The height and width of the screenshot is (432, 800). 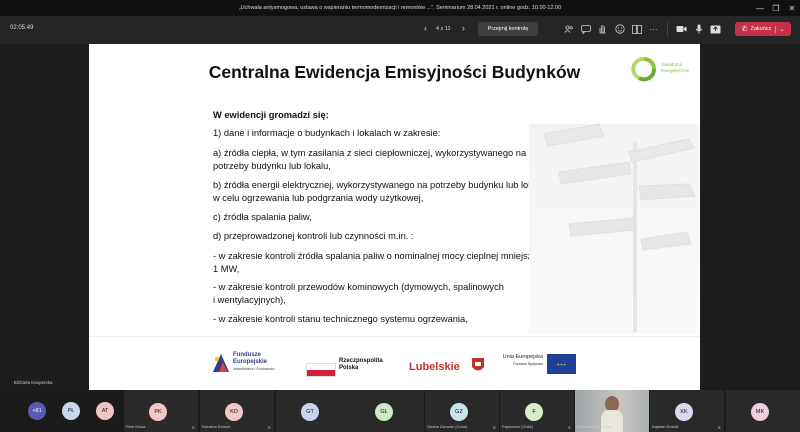 What do you see at coordinates (619, 29) in the screenshot?
I see `reactions-icon` at bounding box center [619, 29].